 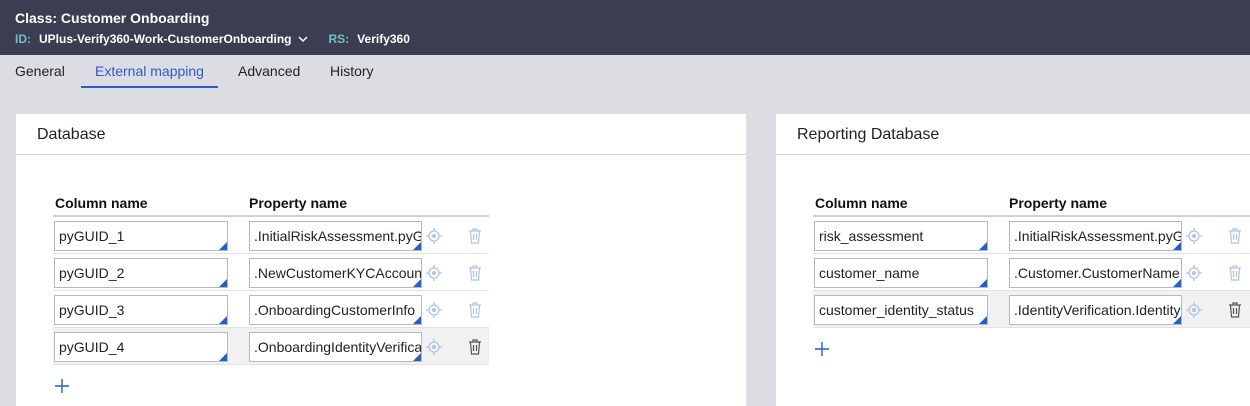 What do you see at coordinates (112, 18) in the screenshot?
I see `class-title: Class: Customer Onboarding` at bounding box center [112, 18].